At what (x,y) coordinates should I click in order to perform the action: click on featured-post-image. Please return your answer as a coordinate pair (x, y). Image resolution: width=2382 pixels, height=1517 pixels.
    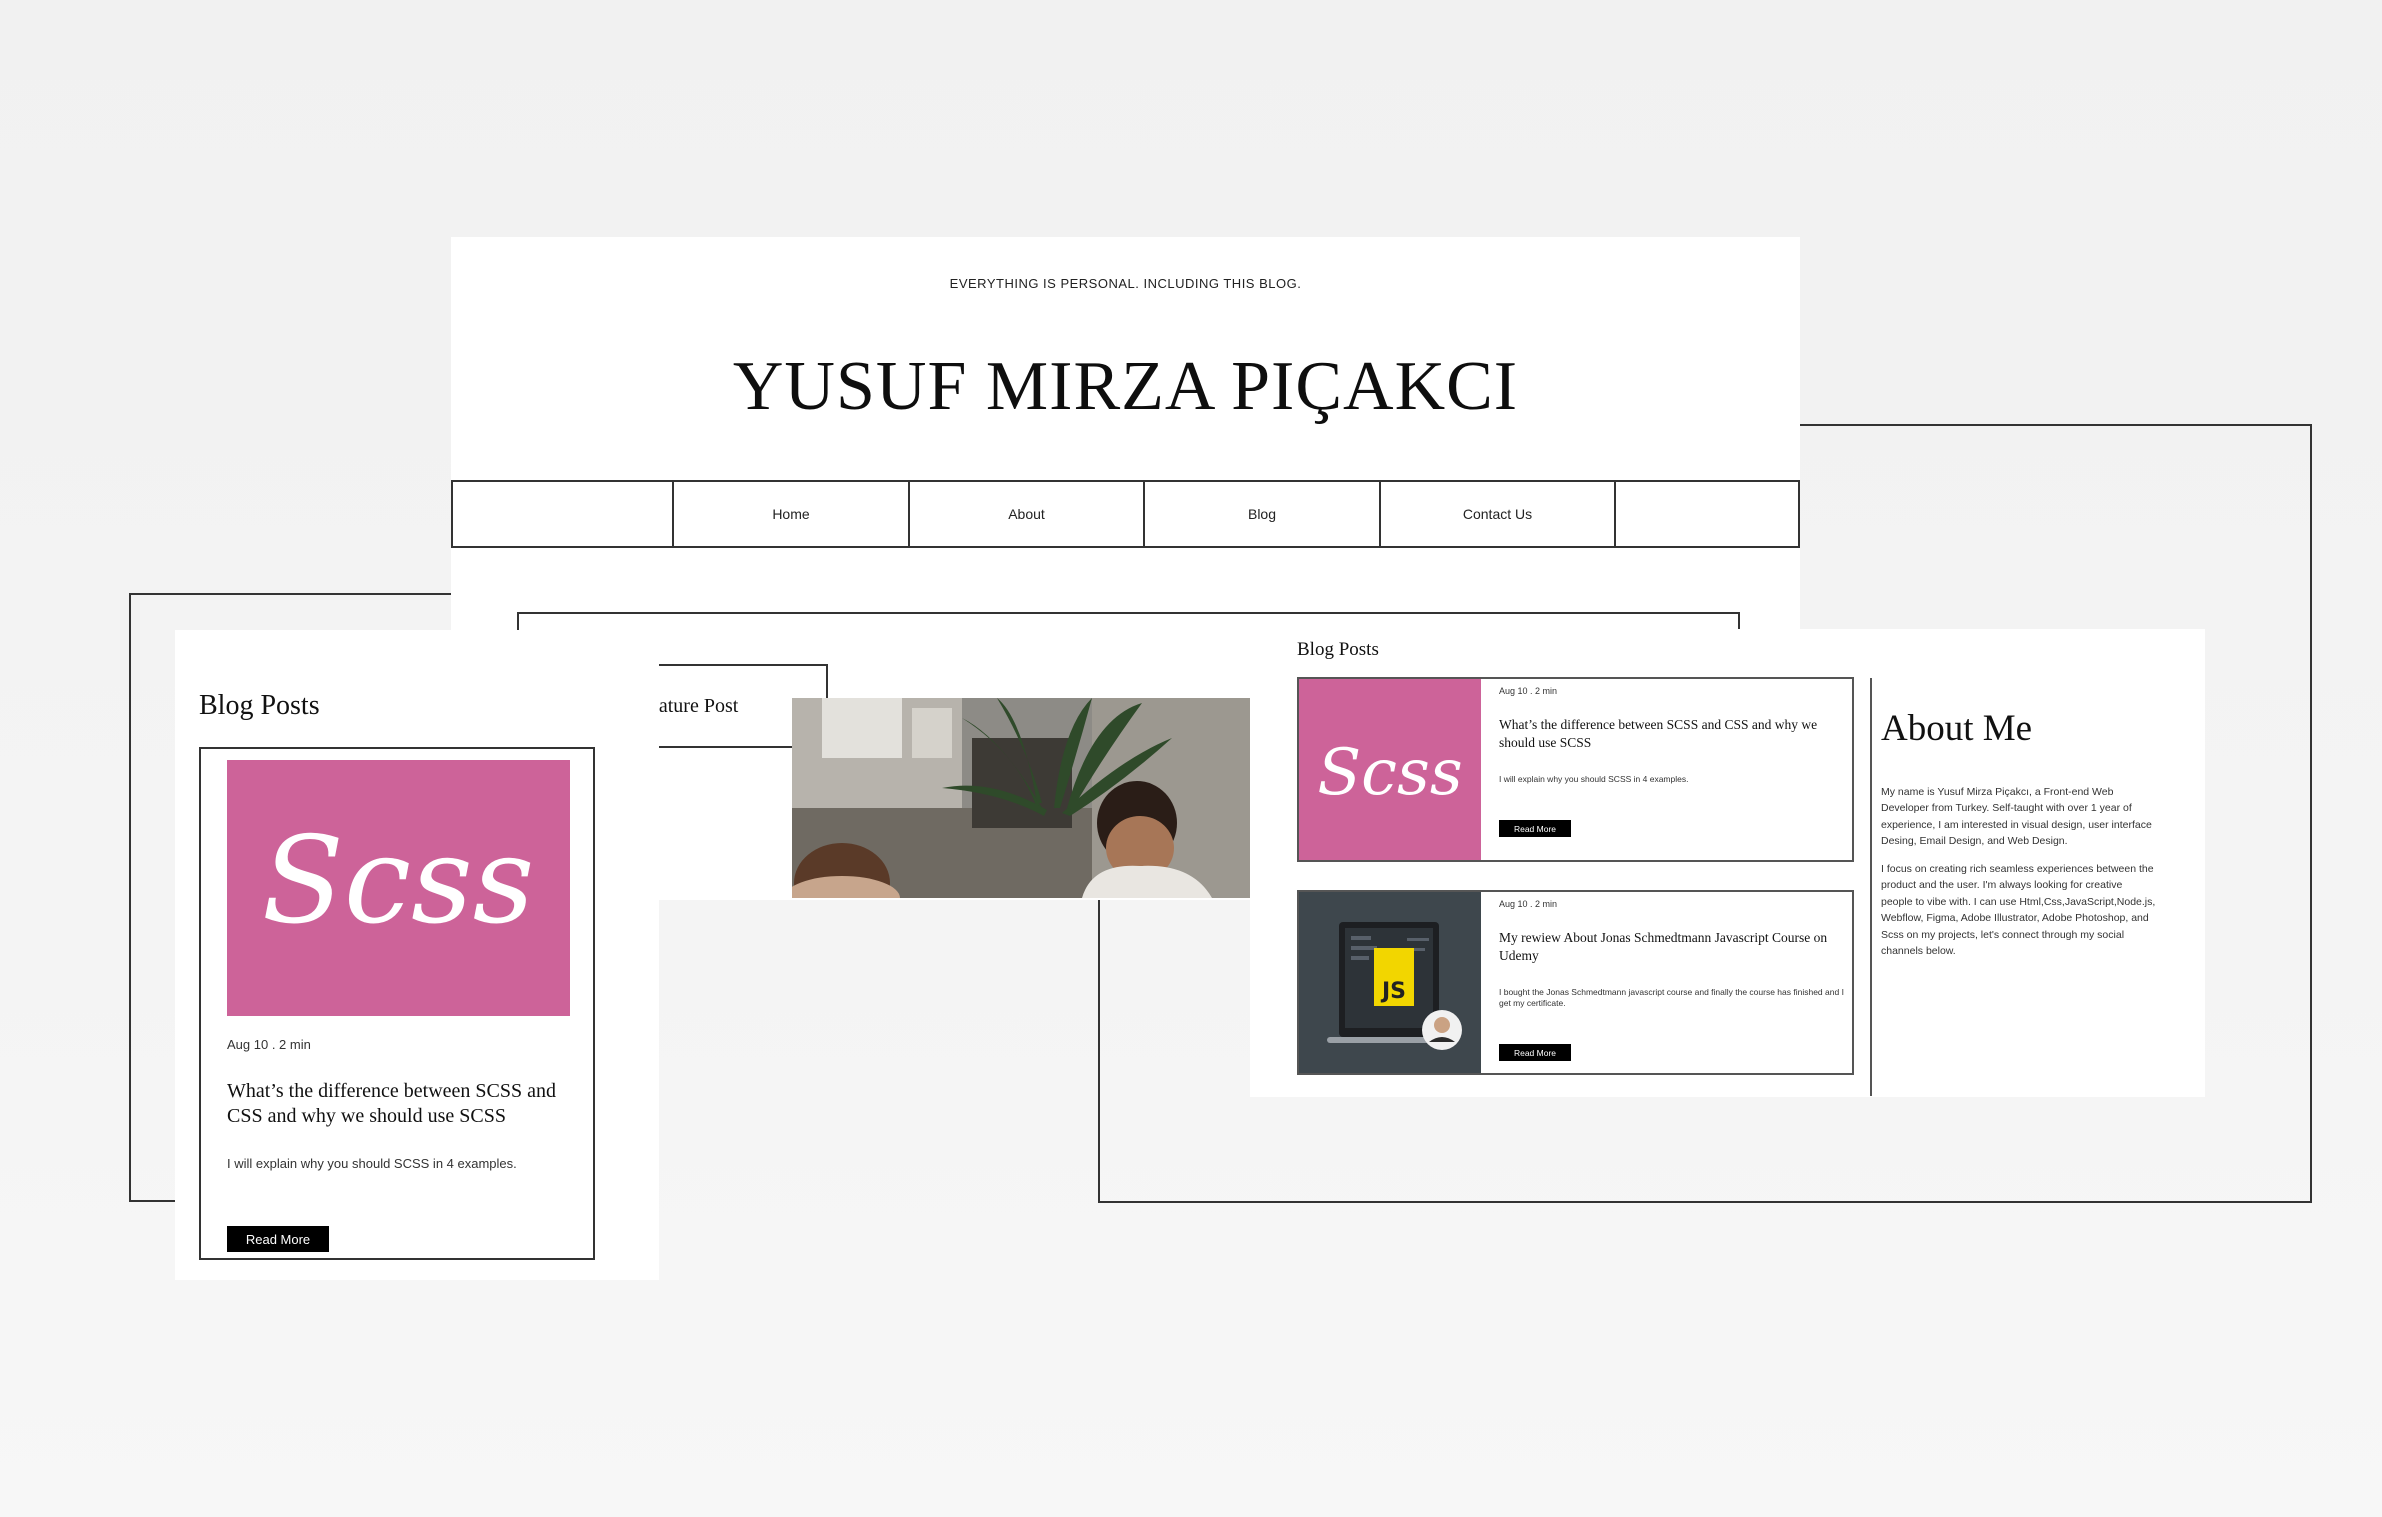
    Looking at the image, I should click on (1021, 798).